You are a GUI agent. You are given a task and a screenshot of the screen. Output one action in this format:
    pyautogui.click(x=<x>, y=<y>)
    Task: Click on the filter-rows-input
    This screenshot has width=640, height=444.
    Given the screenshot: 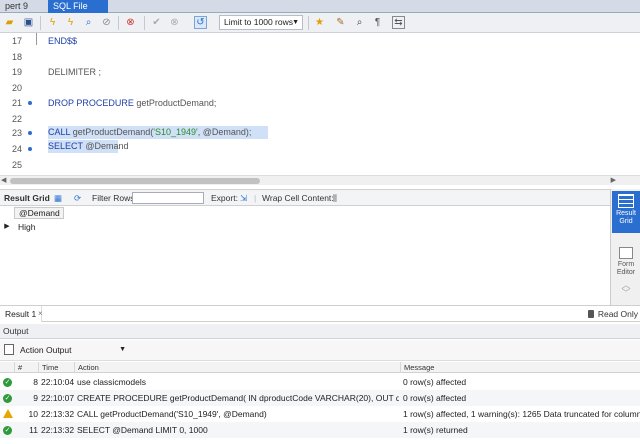 What is the action you would take?
    pyautogui.click(x=168, y=198)
    